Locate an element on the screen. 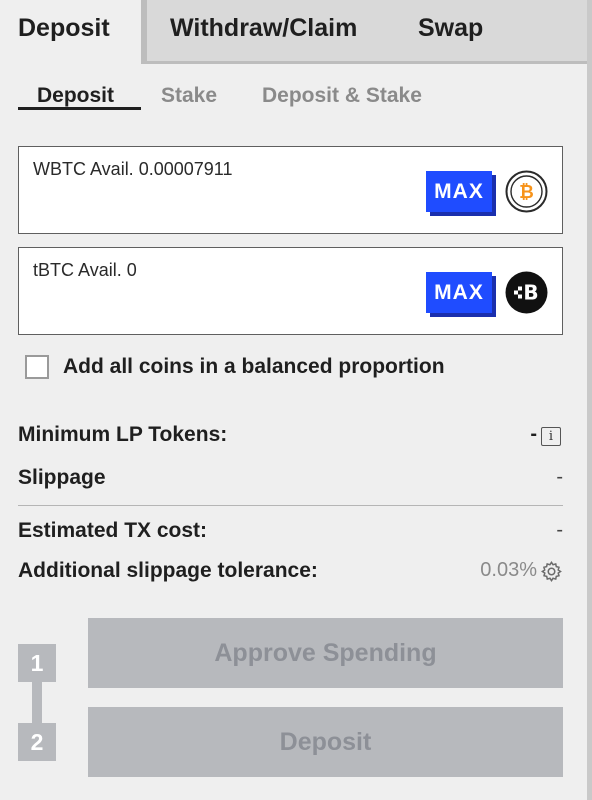 The image size is (592, 800). tbtc-glyph: B is located at coordinates (530, 293).